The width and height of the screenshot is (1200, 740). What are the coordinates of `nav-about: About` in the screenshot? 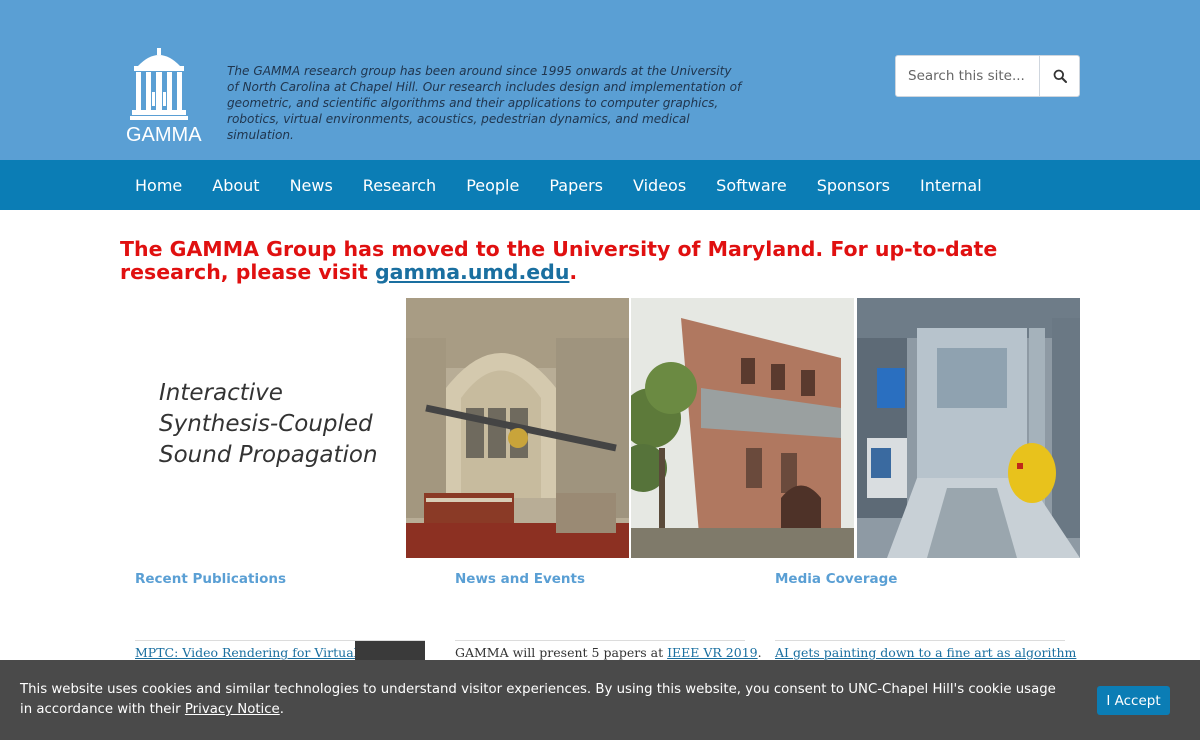 It's located at (235, 185).